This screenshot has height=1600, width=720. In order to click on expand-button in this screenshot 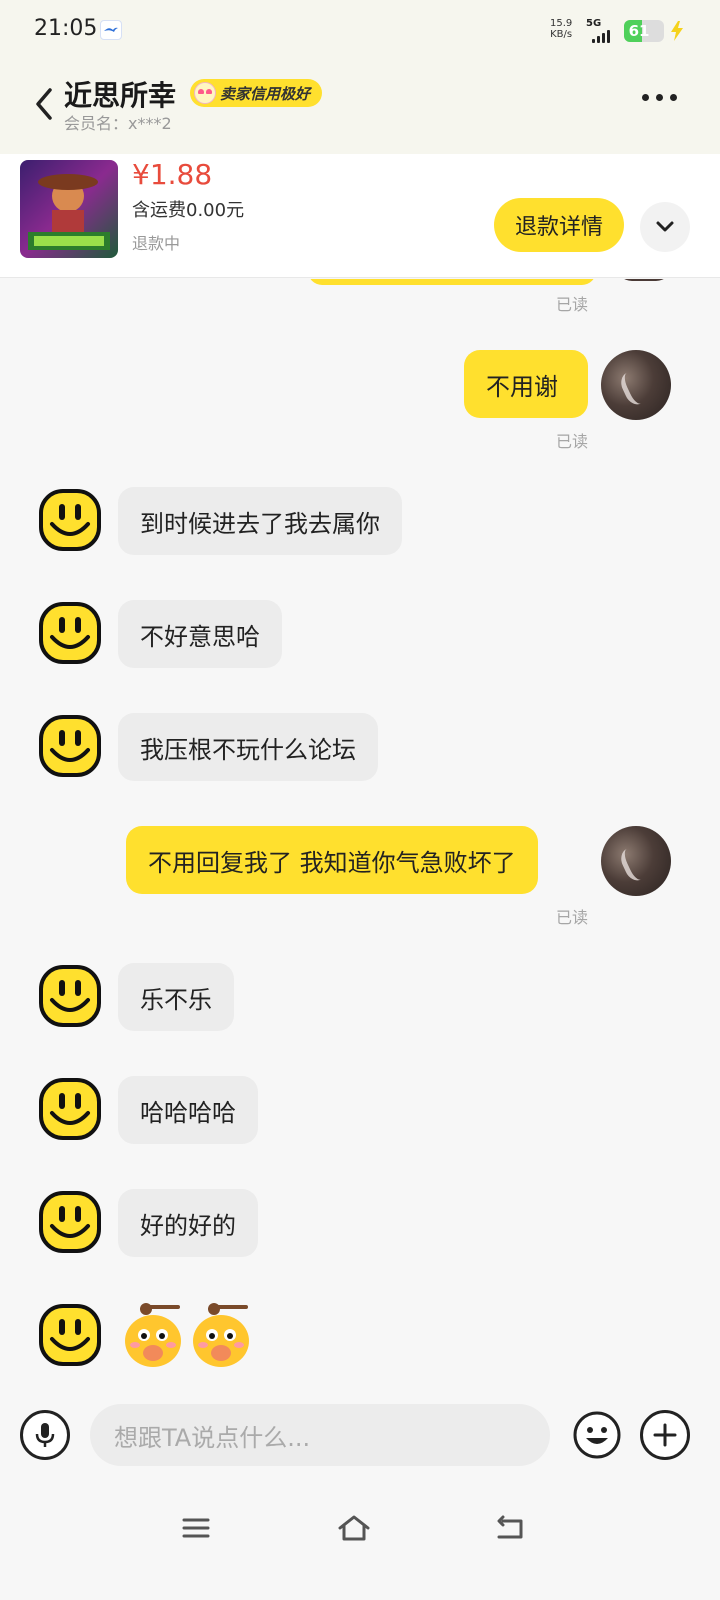, I will do `click(665, 227)`.